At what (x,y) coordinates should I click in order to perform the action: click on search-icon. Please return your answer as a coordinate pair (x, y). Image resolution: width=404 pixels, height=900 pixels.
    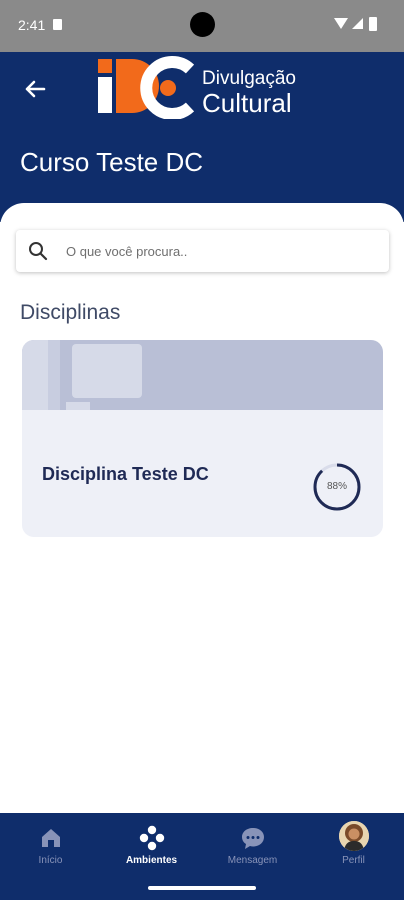
    Looking at the image, I should click on (38, 251).